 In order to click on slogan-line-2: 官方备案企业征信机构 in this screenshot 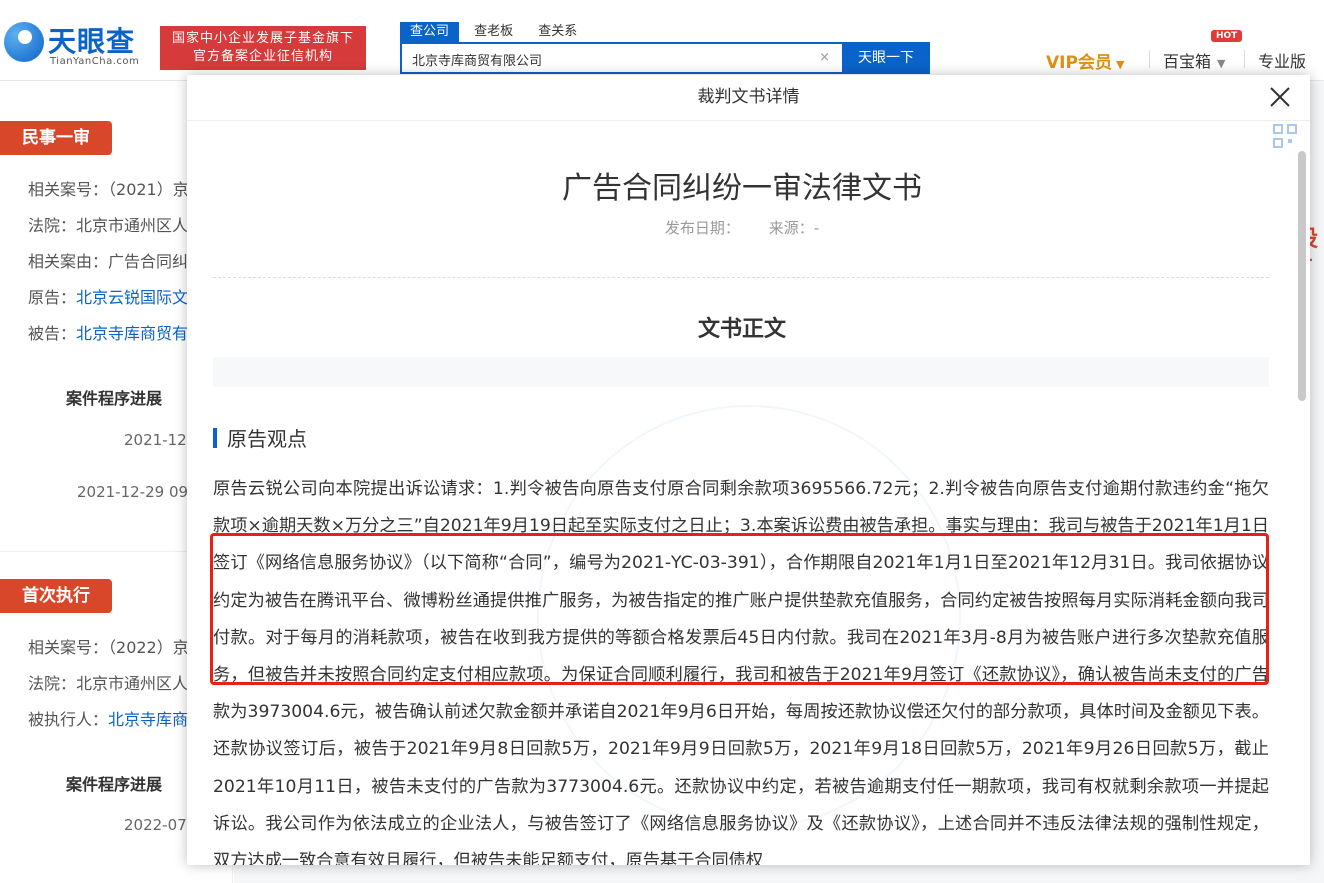, I will do `click(262, 56)`.